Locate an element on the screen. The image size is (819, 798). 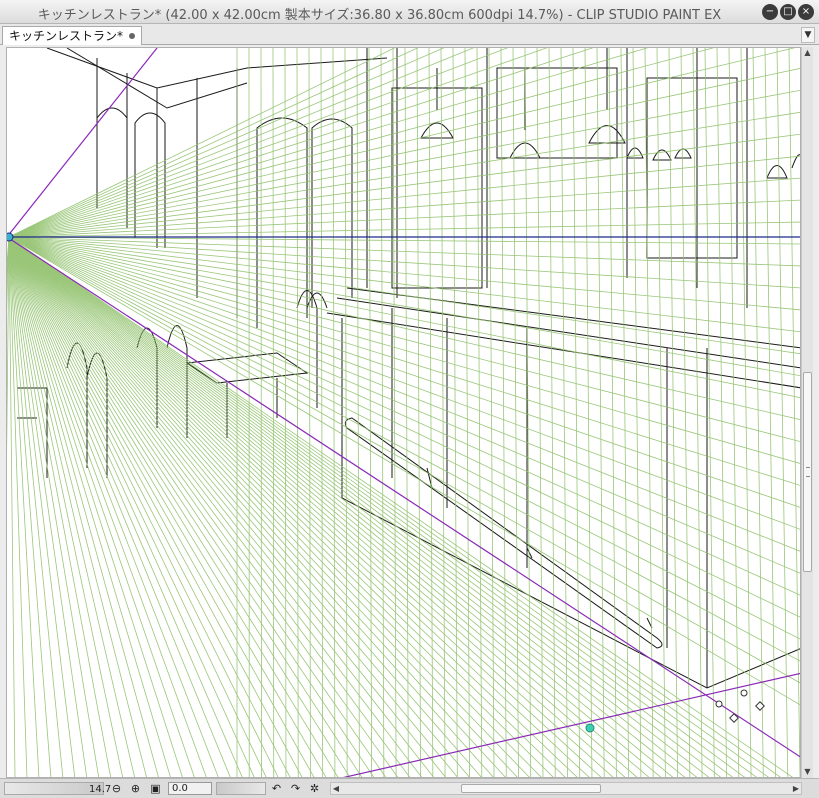
rotation-slider is located at coordinates (241, 788).